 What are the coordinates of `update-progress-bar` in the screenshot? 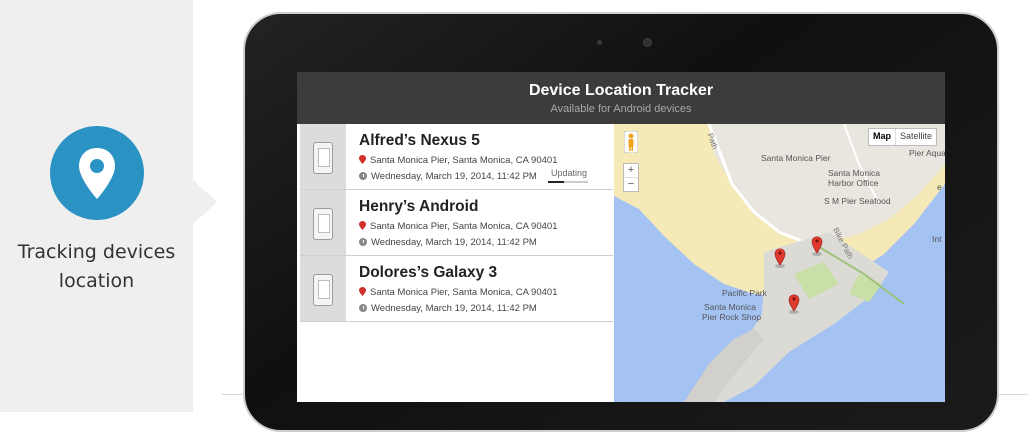 It's located at (568, 182).